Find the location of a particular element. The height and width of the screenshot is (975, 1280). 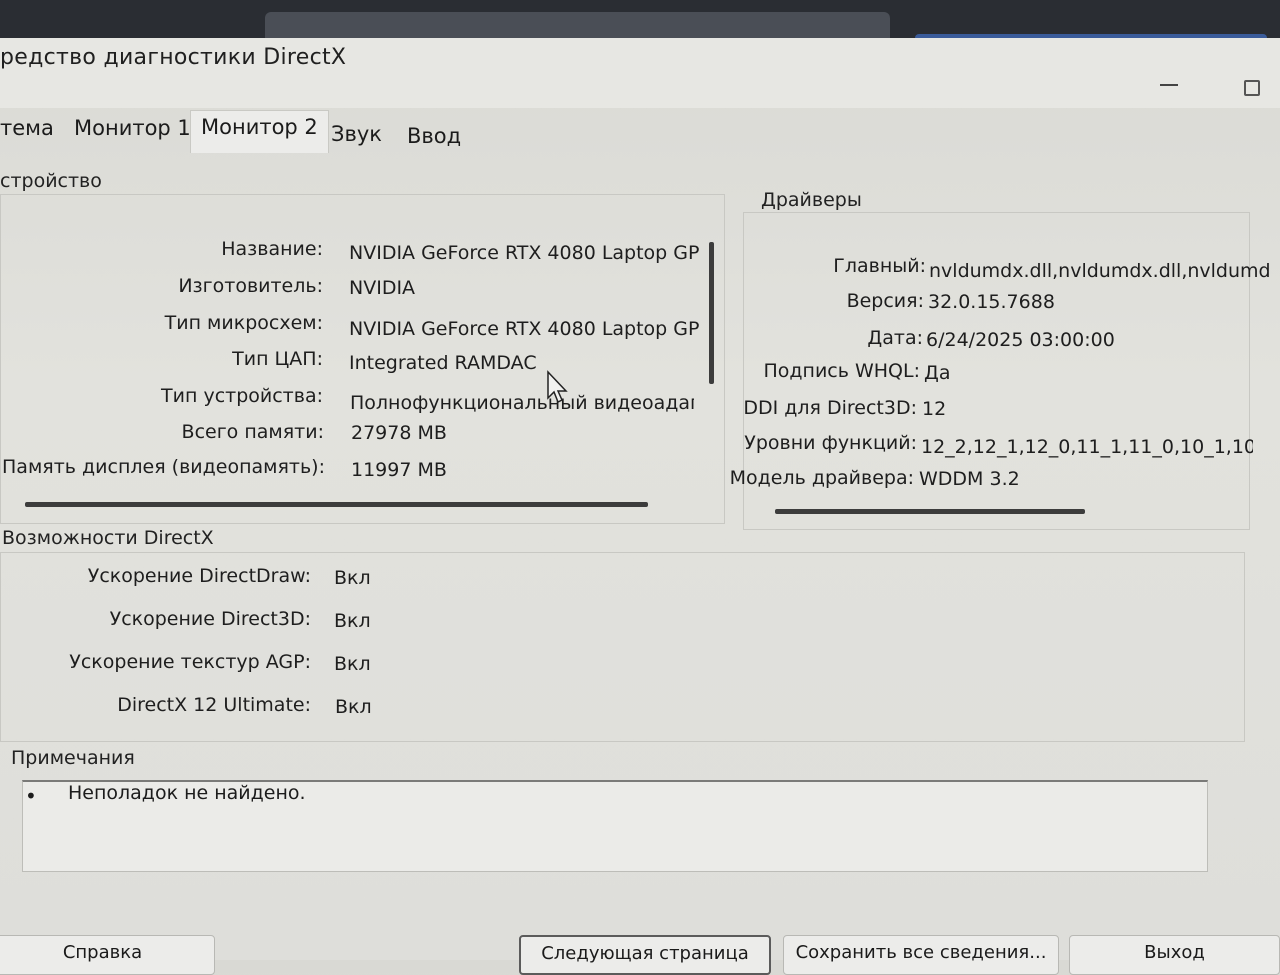

device-name-label: Название: is located at coordinates (272, 249).